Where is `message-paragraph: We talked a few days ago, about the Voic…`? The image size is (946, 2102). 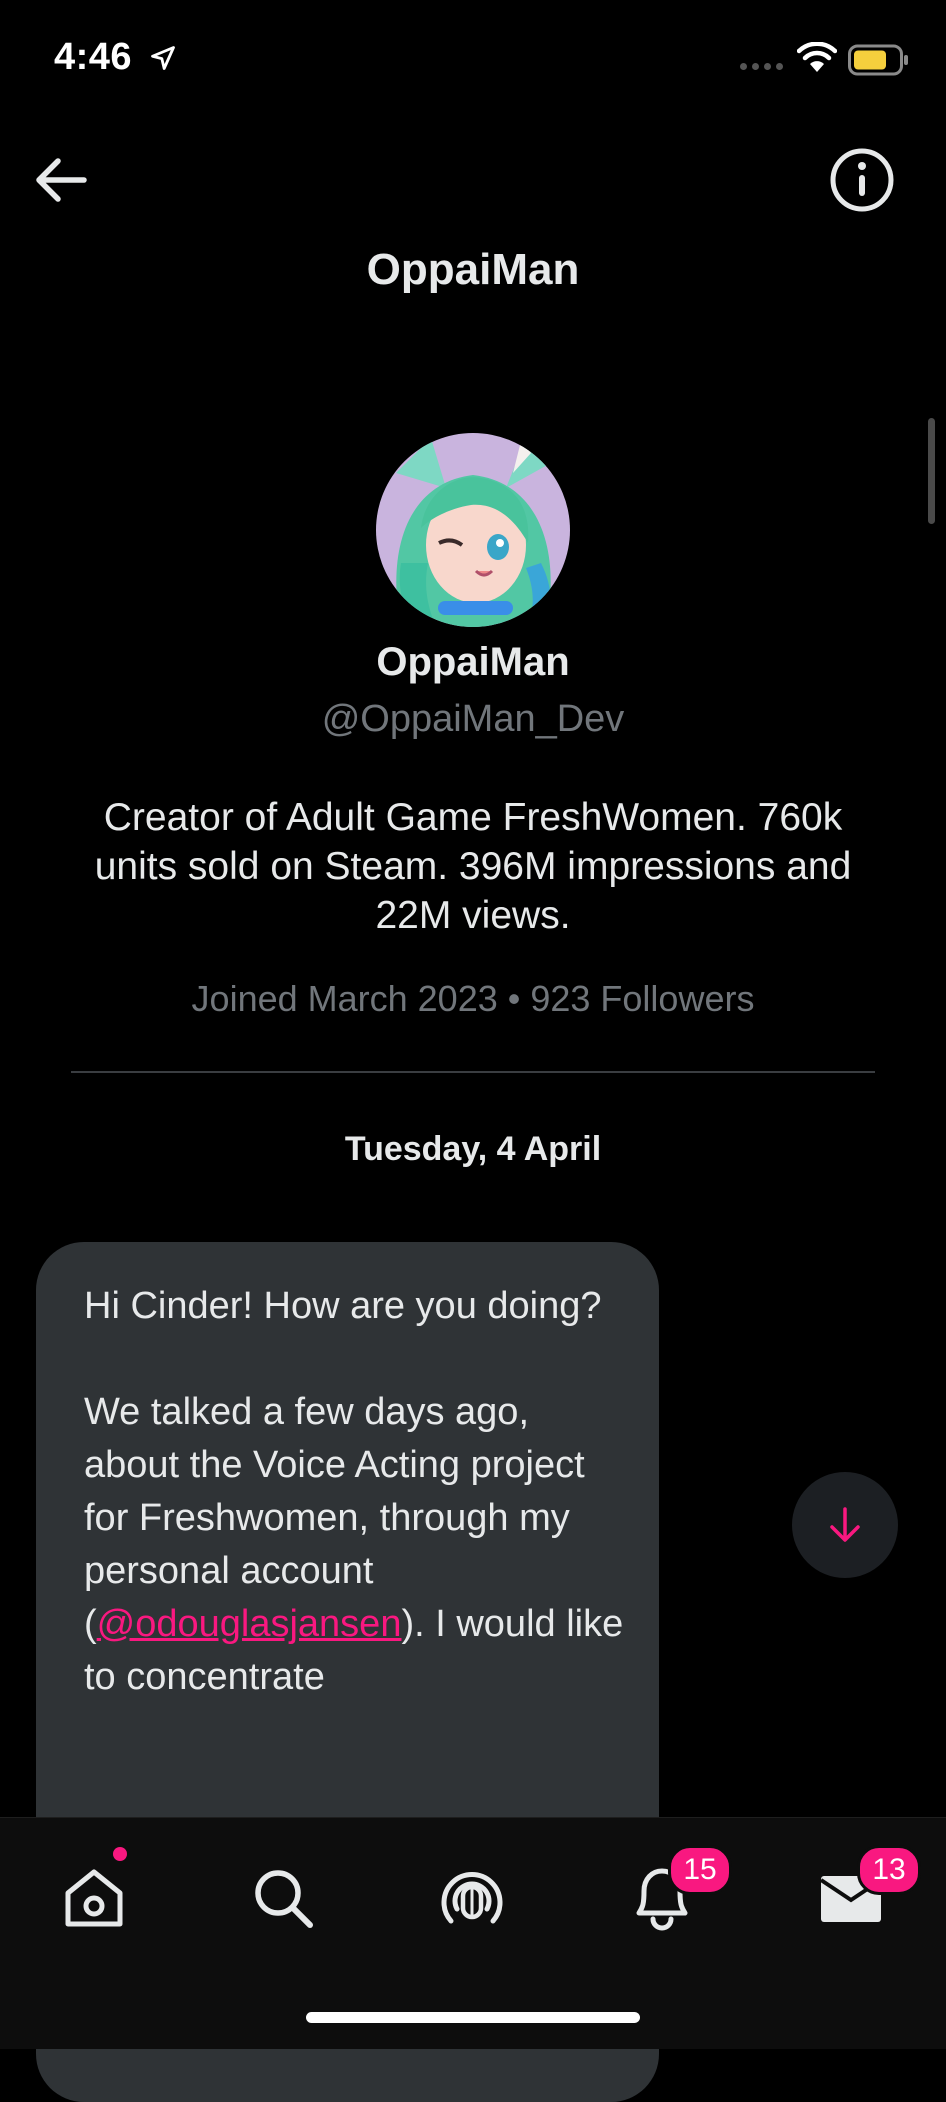 message-paragraph: We talked a few days ago, about the Voic… is located at coordinates (354, 1545).